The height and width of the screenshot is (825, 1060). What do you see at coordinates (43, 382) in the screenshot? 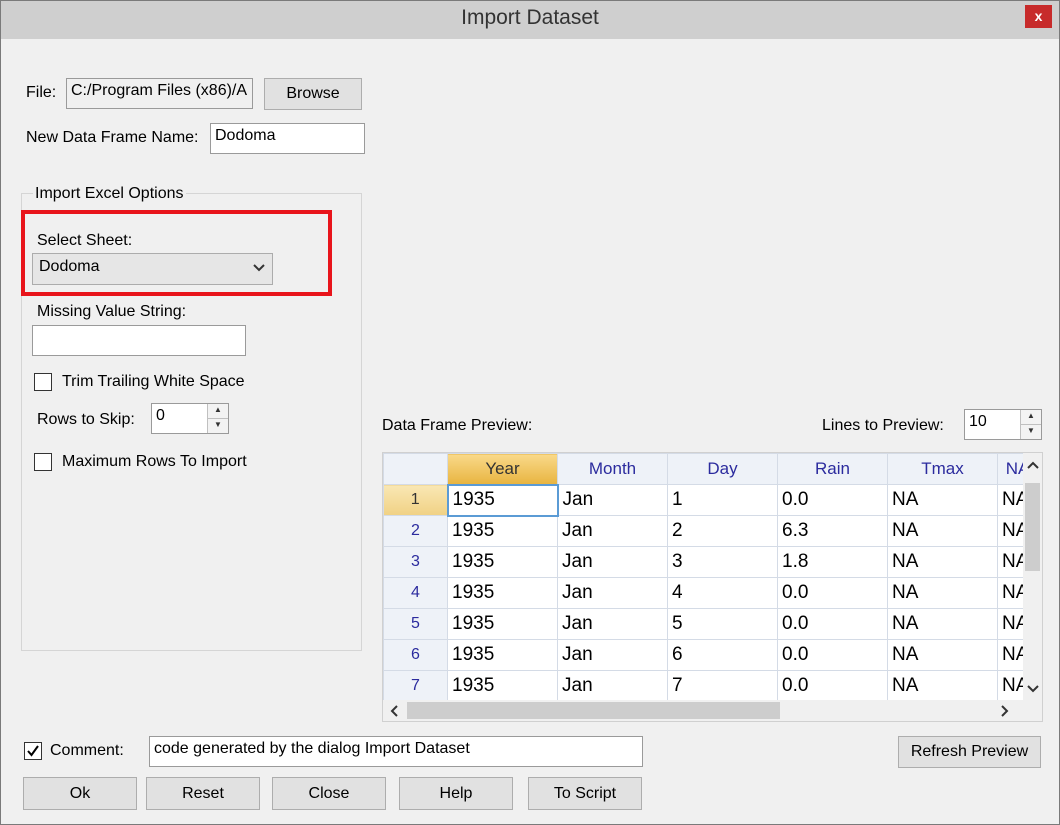
I see `trim-whitespace-checkbox` at bounding box center [43, 382].